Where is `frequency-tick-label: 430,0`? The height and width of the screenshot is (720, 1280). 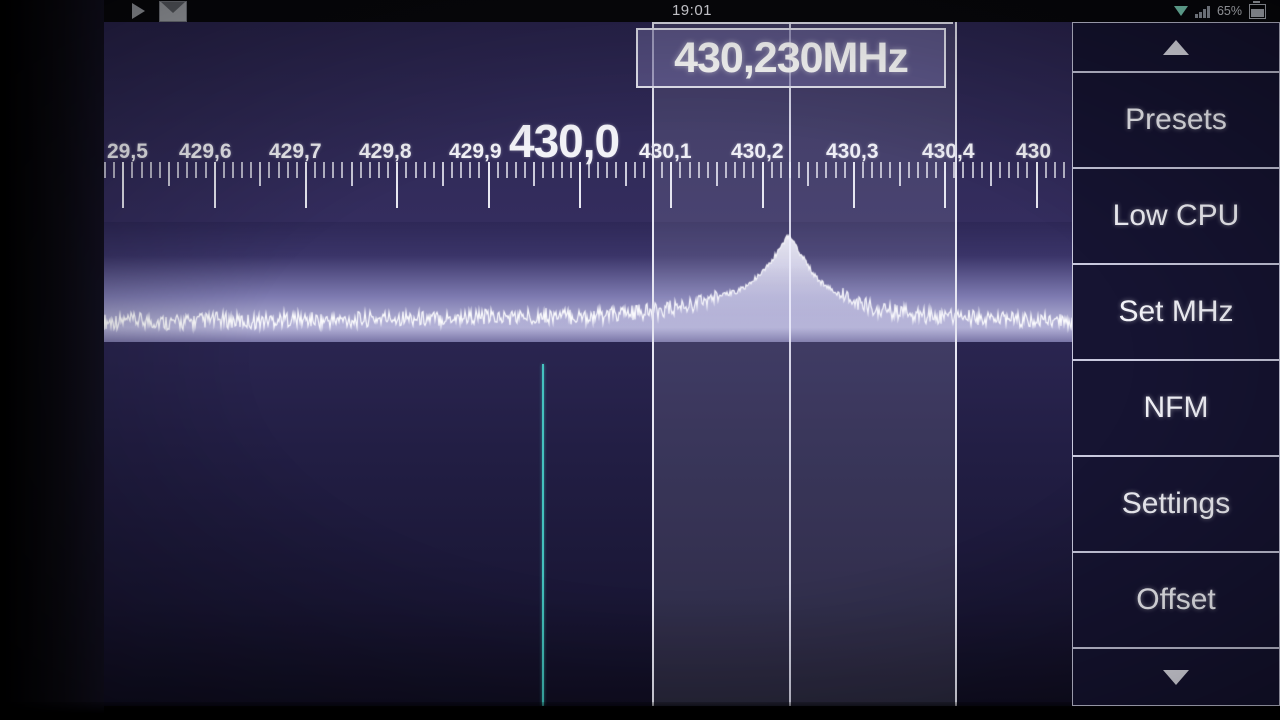 frequency-tick-label: 430,0 is located at coordinates (564, 141).